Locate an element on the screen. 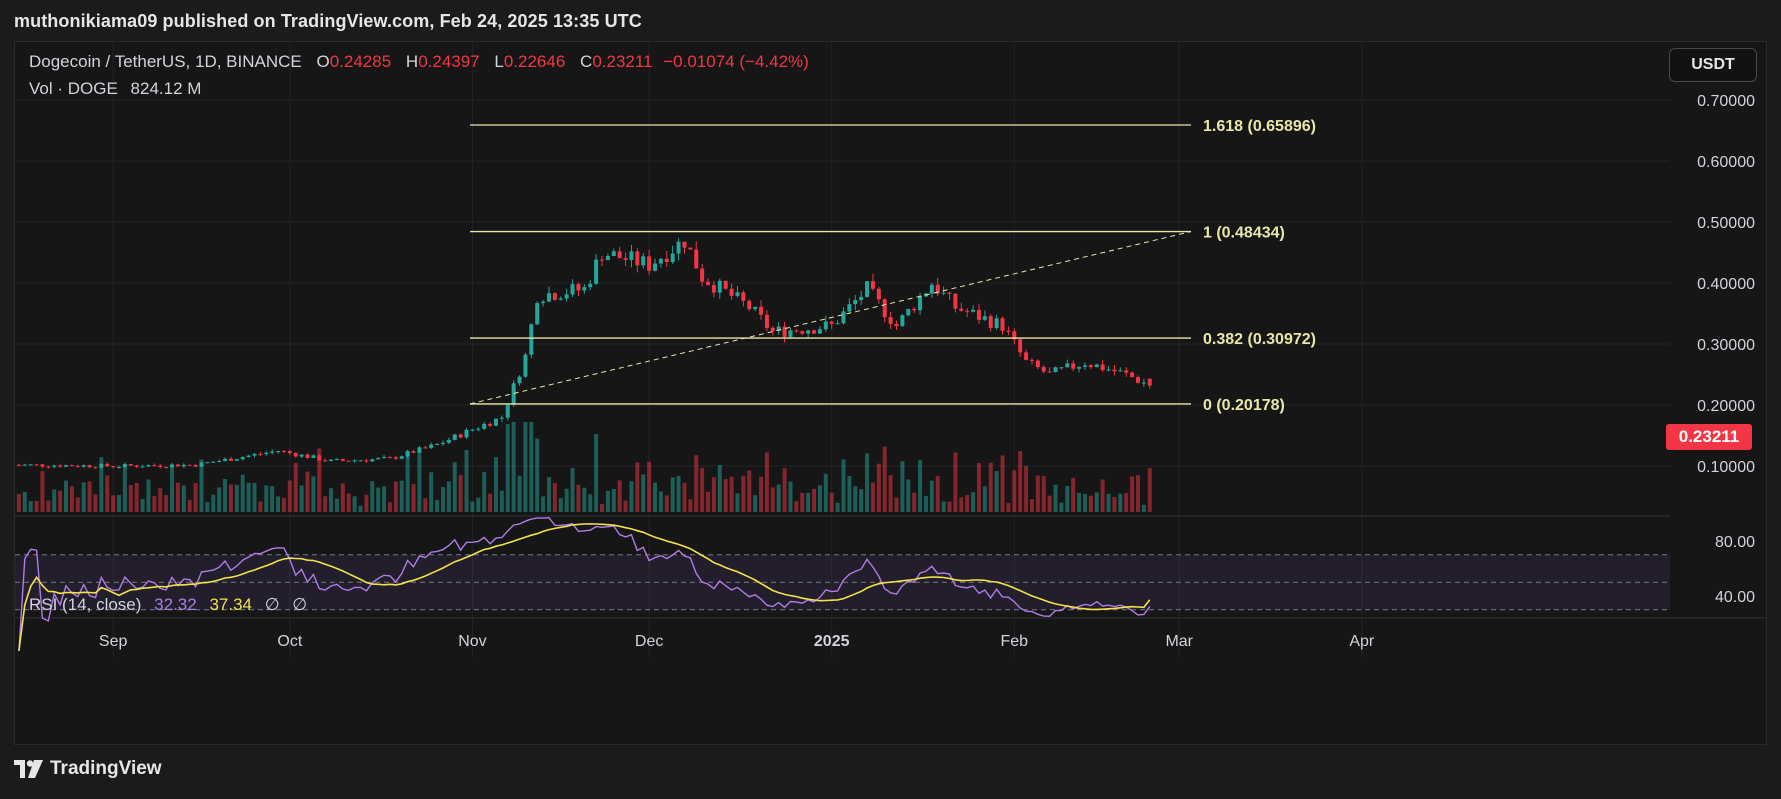 The height and width of the screenshot is (799, 1781). symbol-title: Dogecoin / TetherUS, 1D, BINANCE is located at coordinates (165, 61).